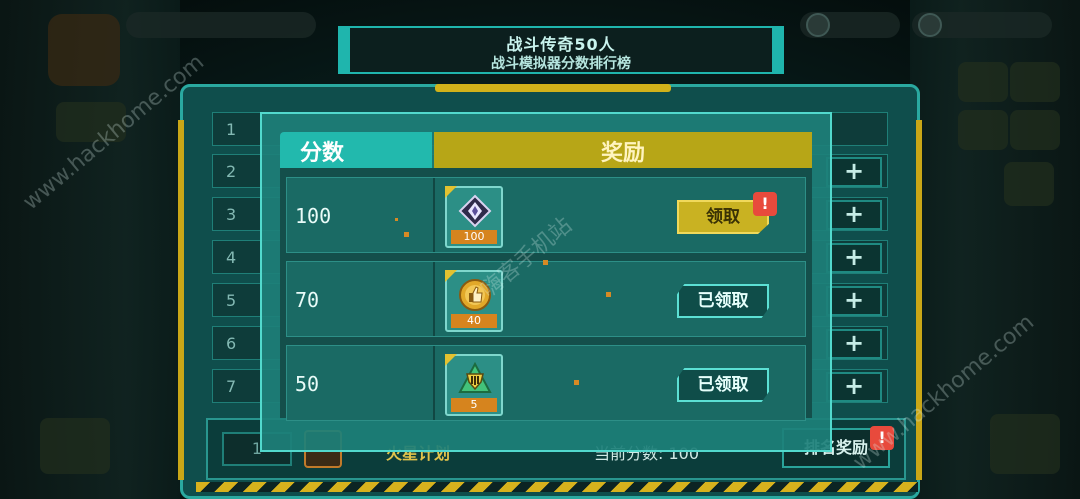 This screenshot has width=1080, height=499. Describe the element at coordinates (231, 386) in the screenshot. I see `leaderboard-rank: 7` at that location.